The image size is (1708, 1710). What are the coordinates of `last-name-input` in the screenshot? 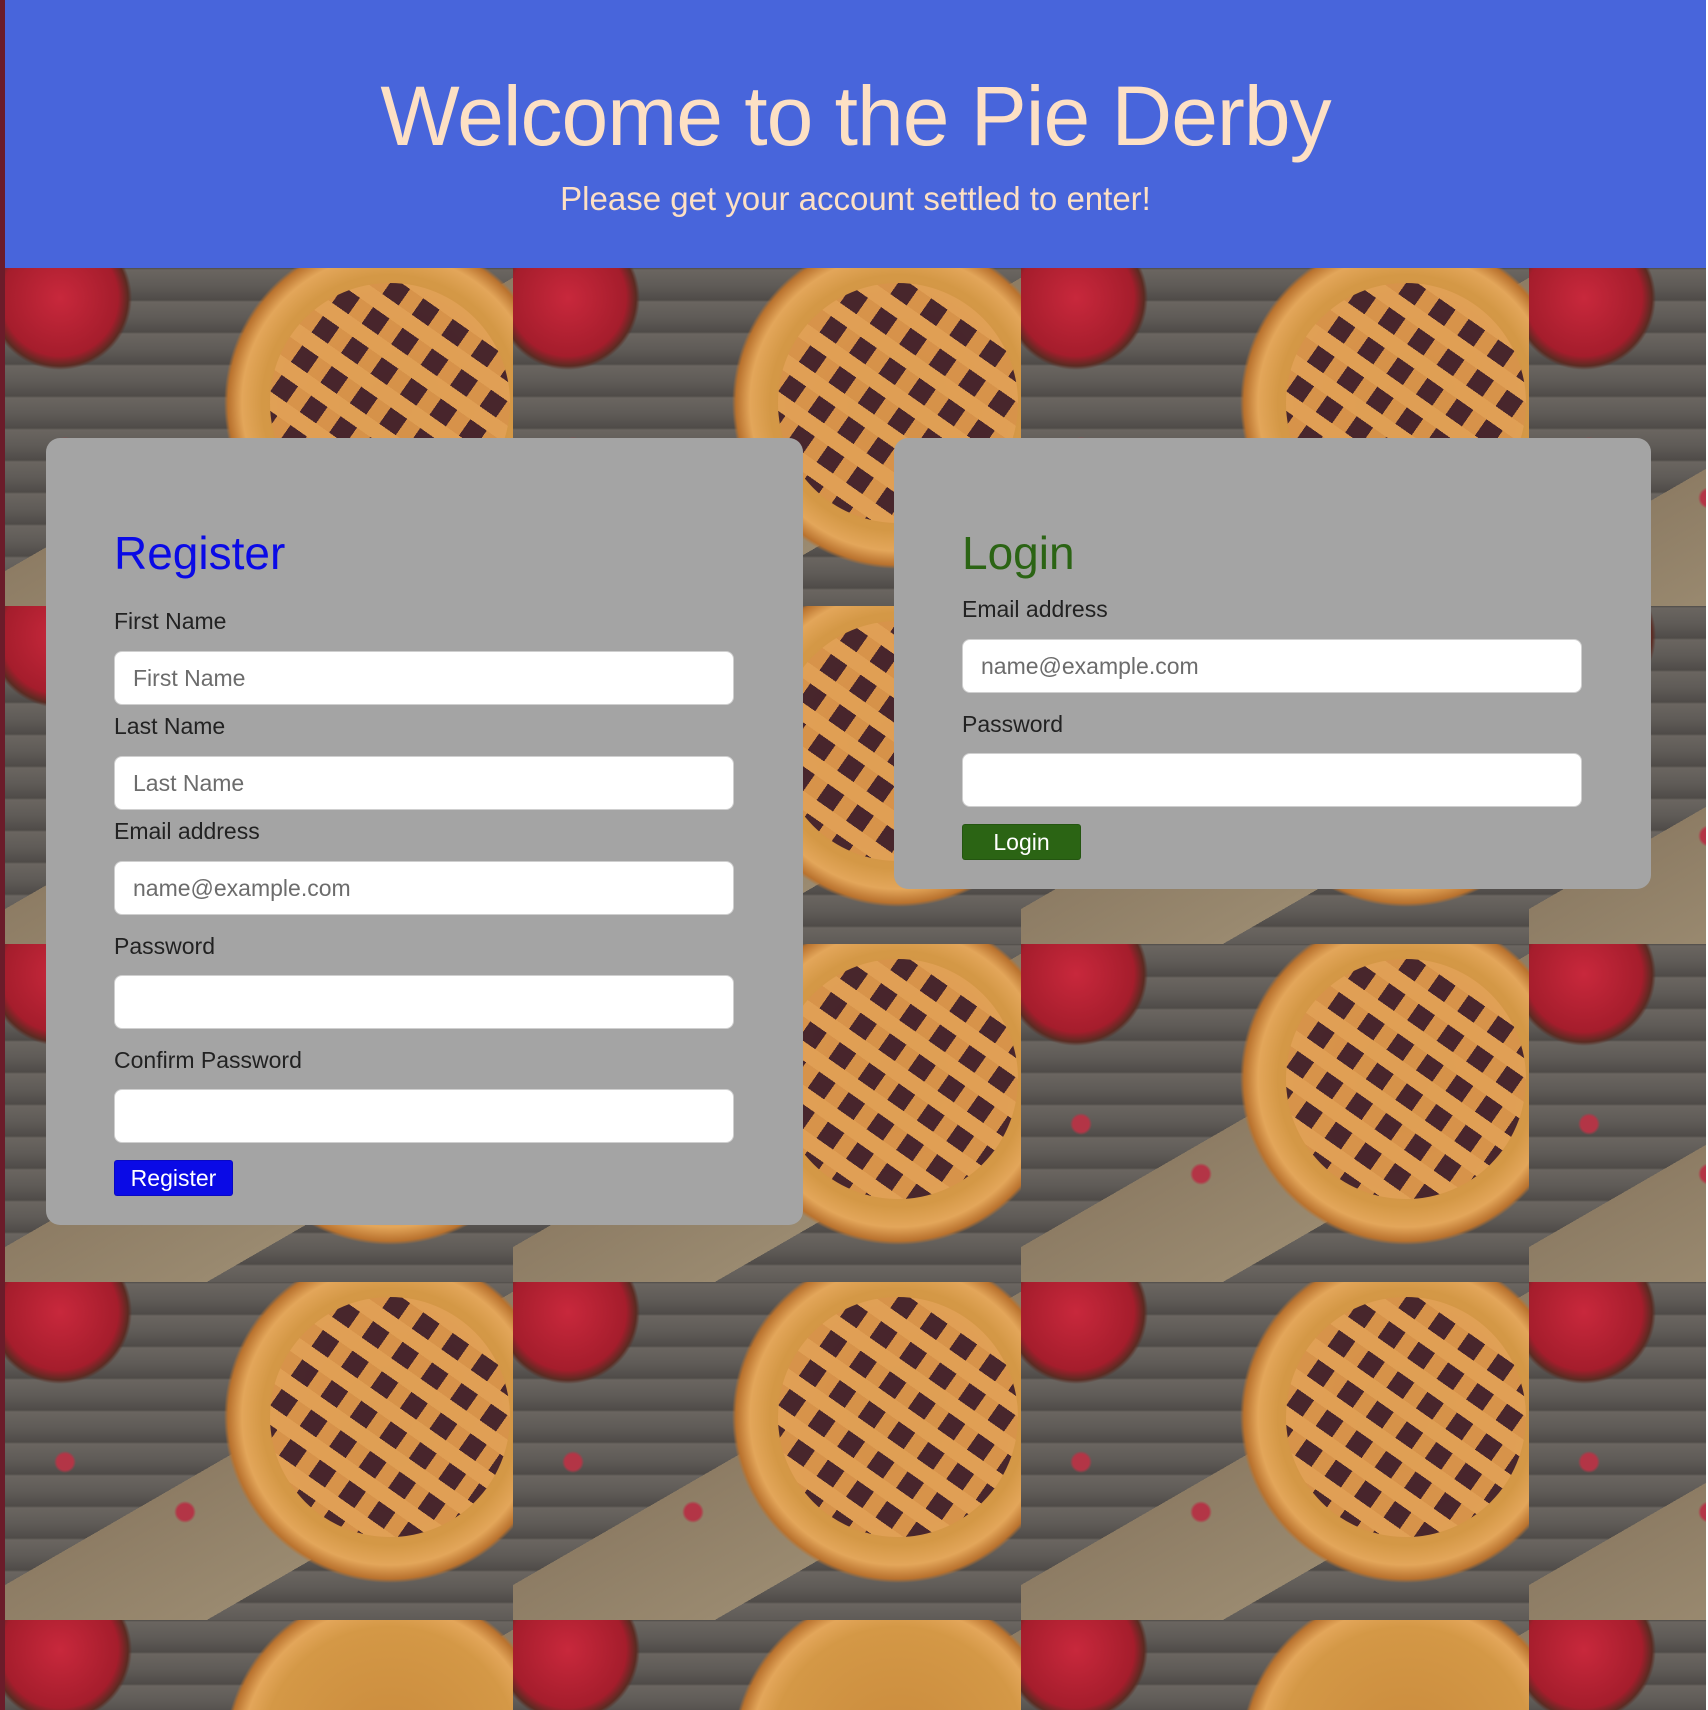 It's located at (424, 783).